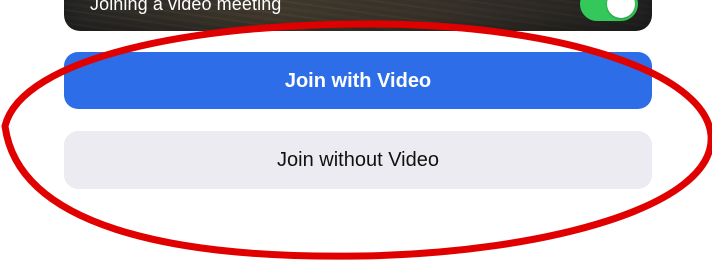 The height and width of the screenshot is (260, 712). I want to click on video-toggle, so click(609, 10).